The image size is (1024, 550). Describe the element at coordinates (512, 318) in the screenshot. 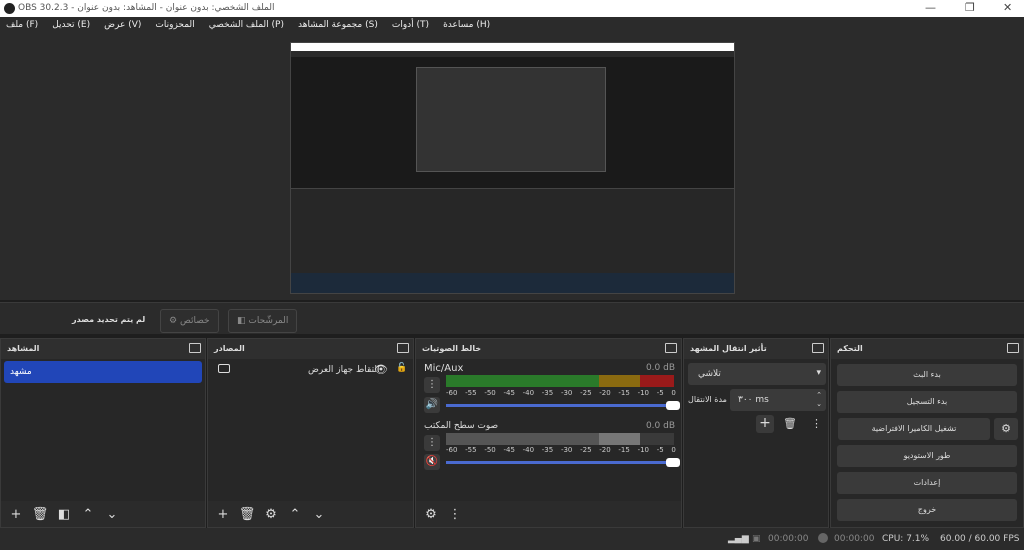

I see `context-bar: لم يتم تحديد مصدر ⚙ خصائص ◧ المرشّحات` at that location.